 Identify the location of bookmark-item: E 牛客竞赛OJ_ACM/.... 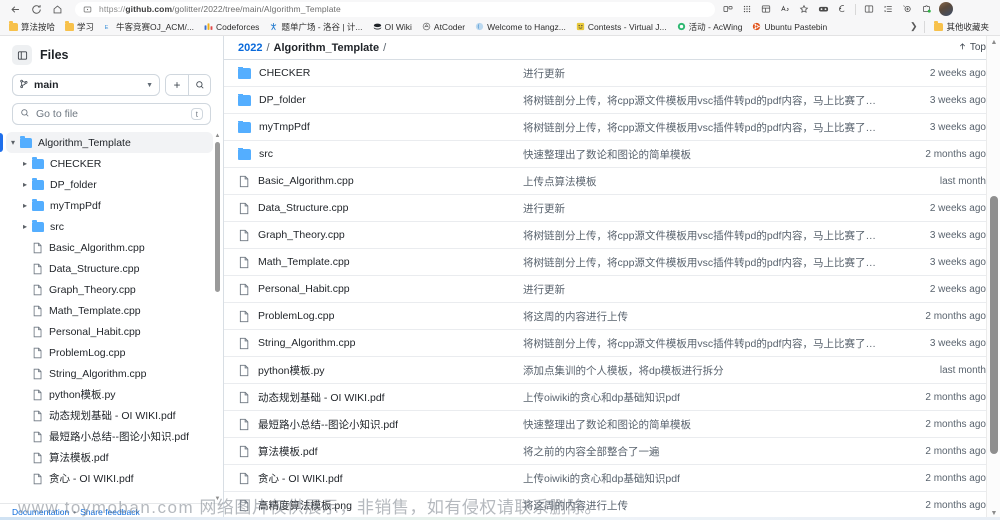
(149, 26).